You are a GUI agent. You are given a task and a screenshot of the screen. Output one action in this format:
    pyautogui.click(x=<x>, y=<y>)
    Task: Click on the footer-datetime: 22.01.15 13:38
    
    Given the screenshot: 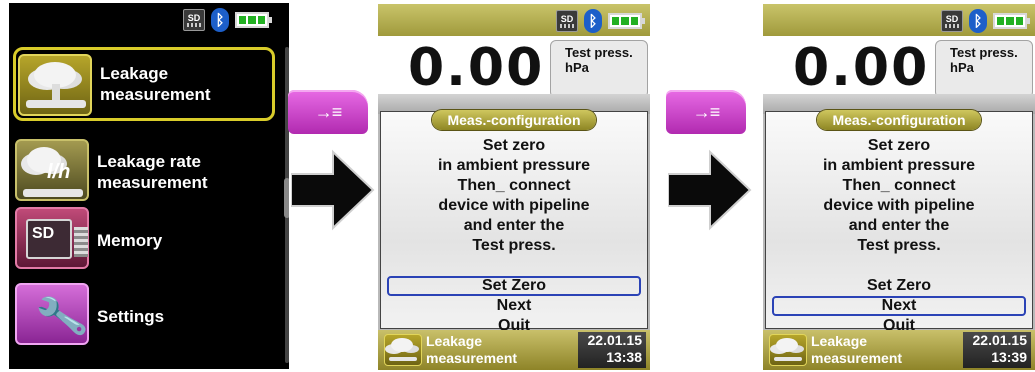 What is the action you would take?
    pyautogui.click(x=612, y=350)
    